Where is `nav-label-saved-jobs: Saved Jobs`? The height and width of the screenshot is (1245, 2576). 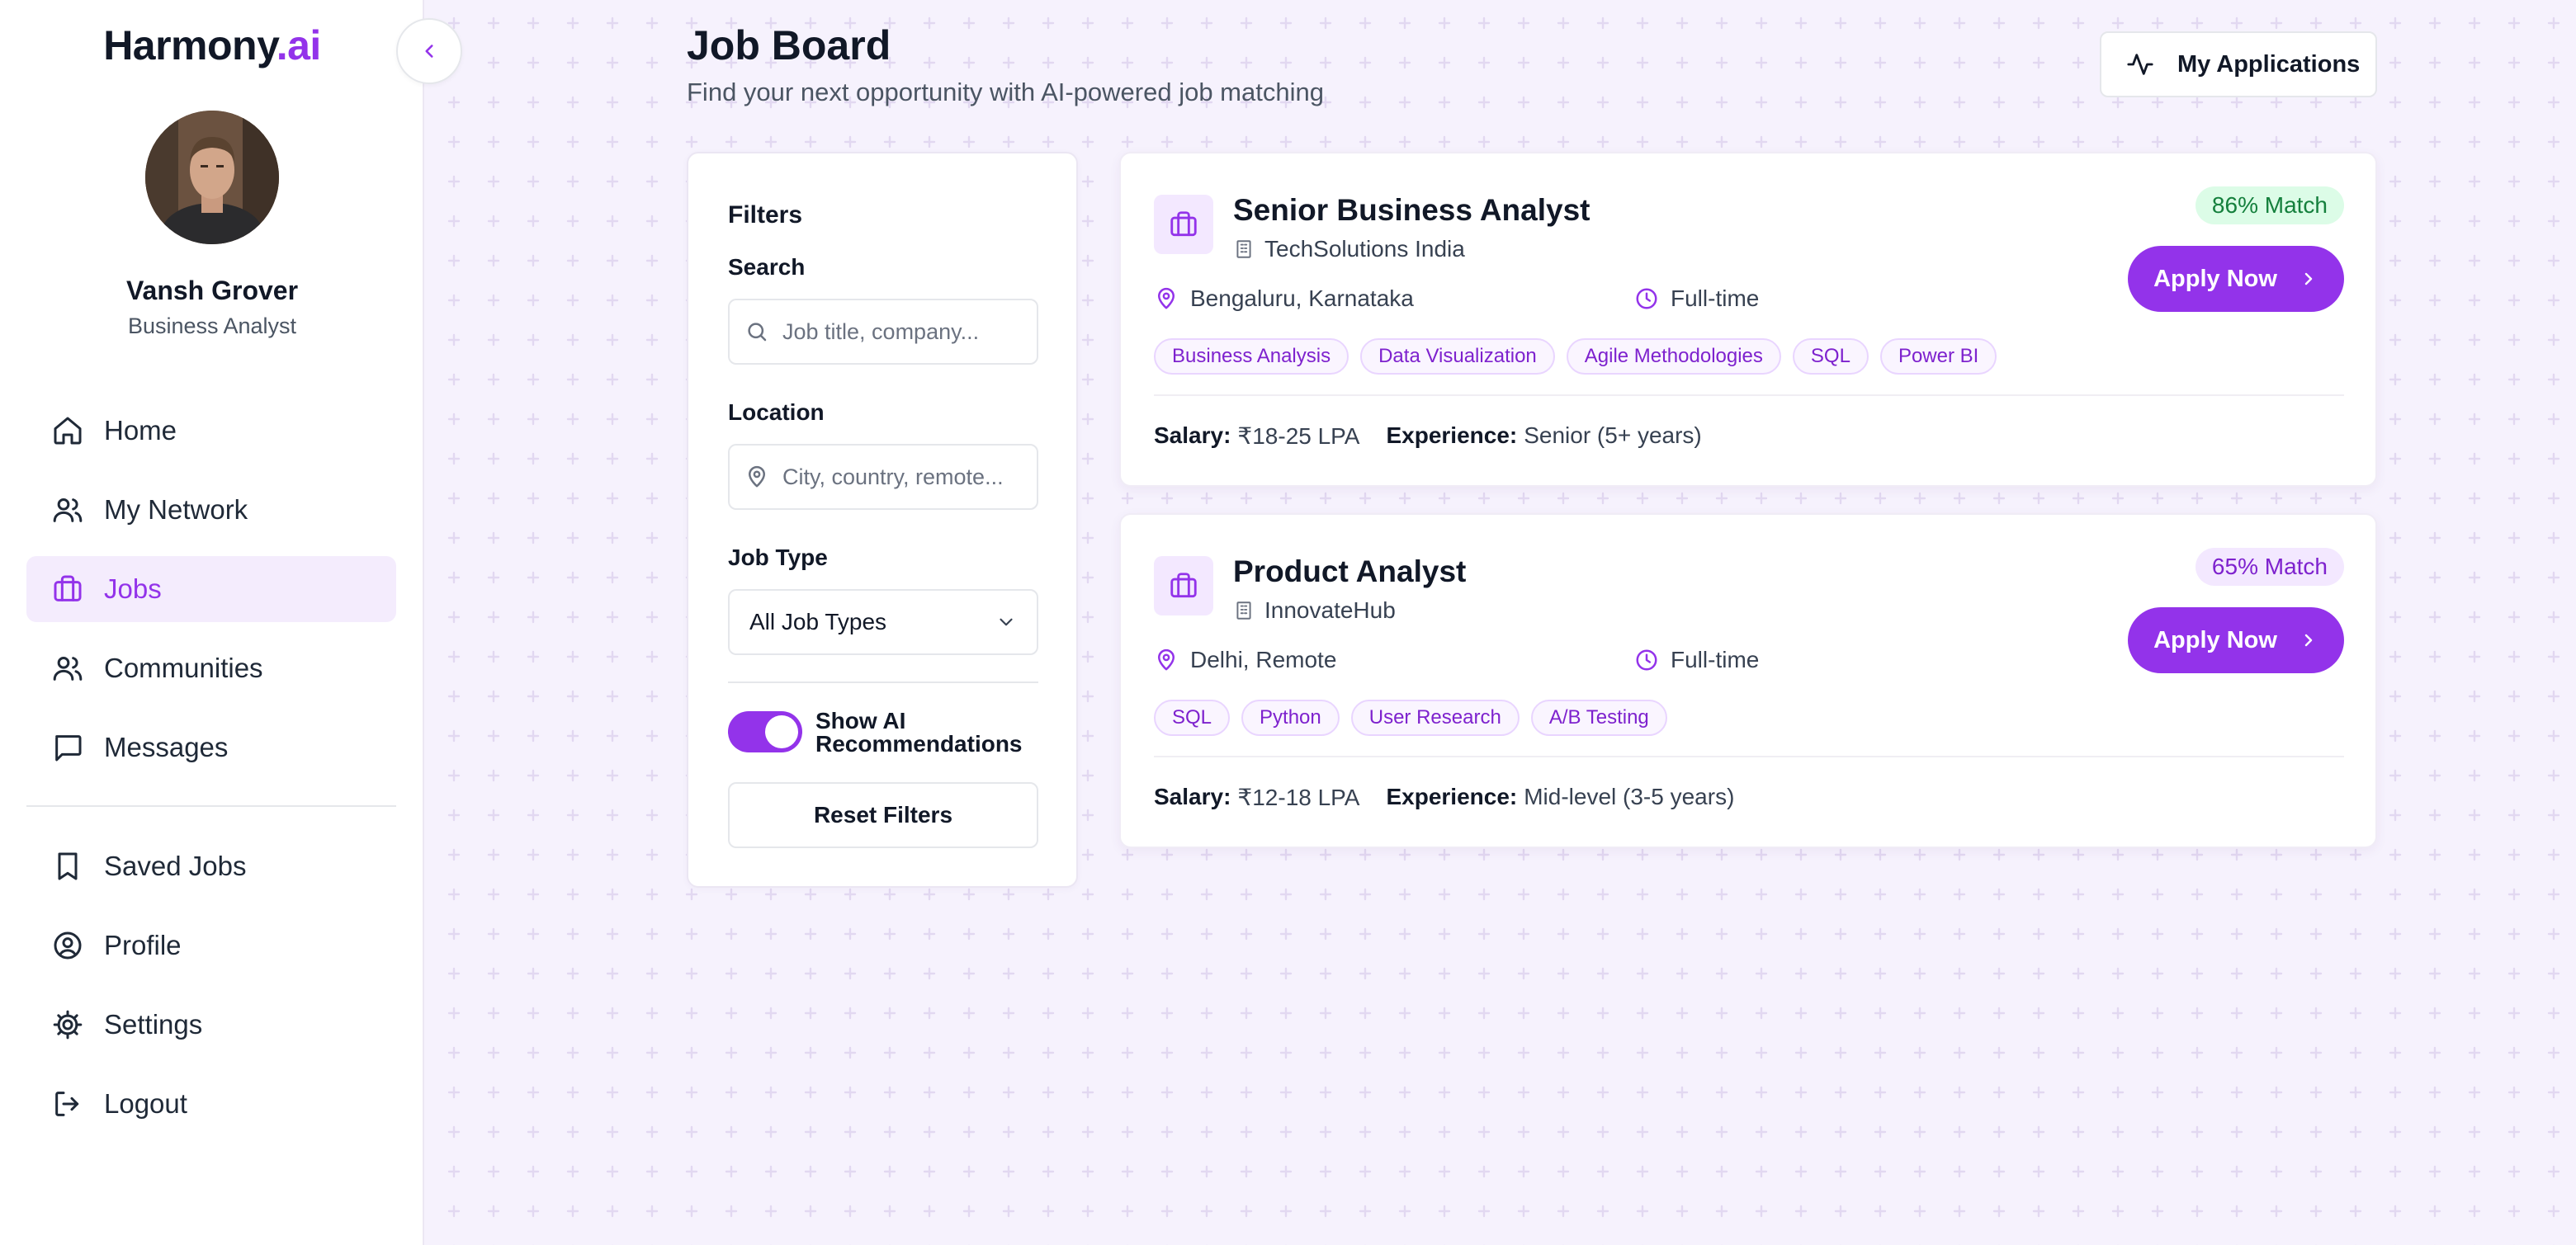
nav-label-saved-jobs: Saved Jobs is located at coordinates (175, 866).